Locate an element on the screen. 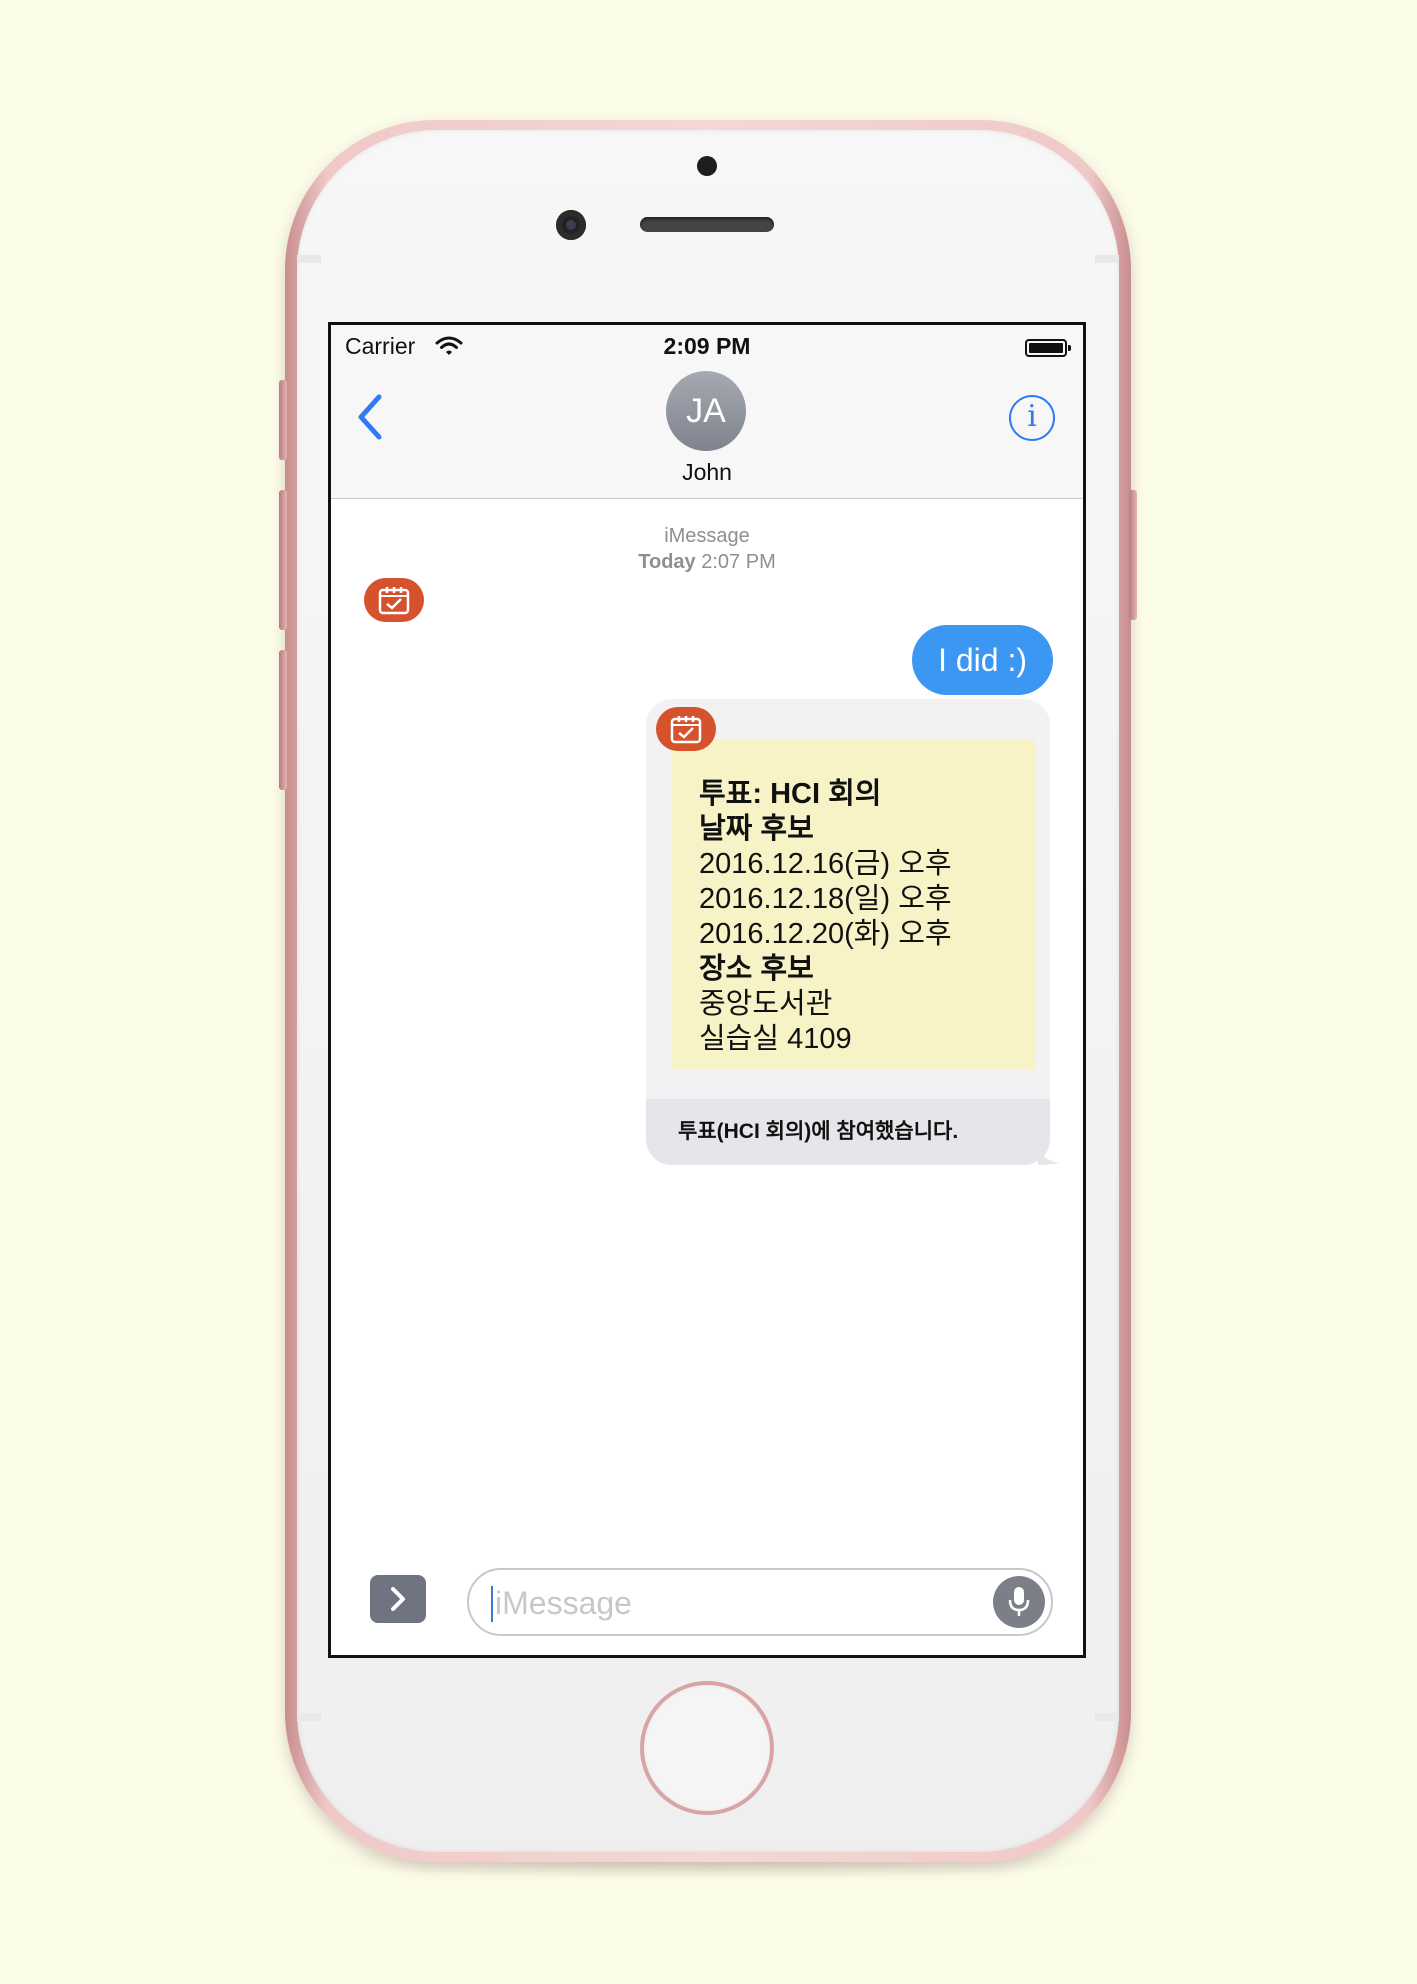  poll-app-badge is located at coordinates (686, 729).